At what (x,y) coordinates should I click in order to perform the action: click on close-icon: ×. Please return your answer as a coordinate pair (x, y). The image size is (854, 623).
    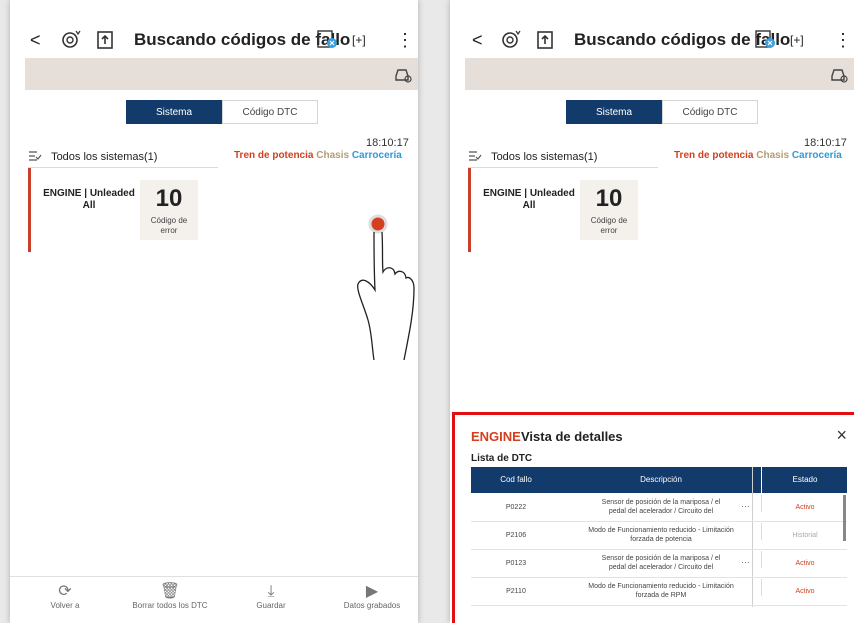
    Looking at the image, I should click on (841, 435).